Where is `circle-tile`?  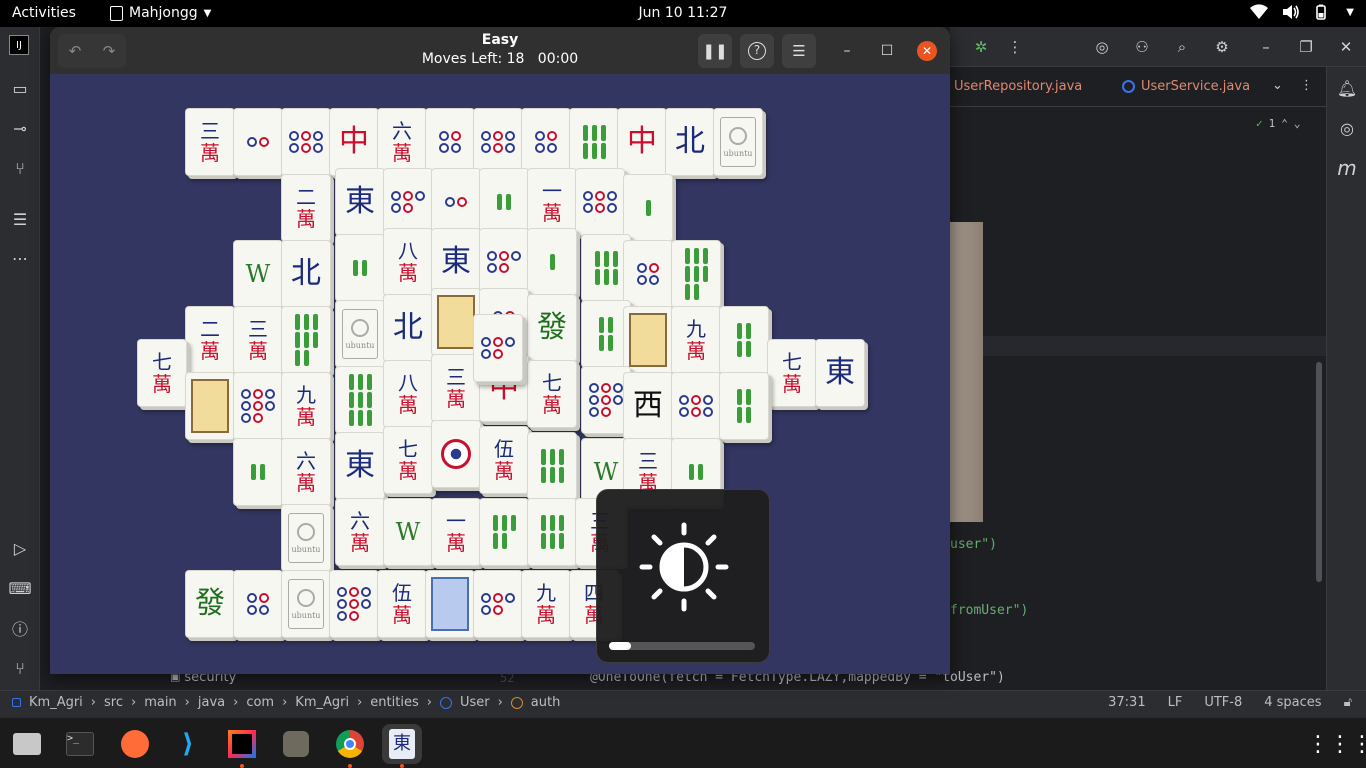
circle-tile is located at coordinates (456, 454).